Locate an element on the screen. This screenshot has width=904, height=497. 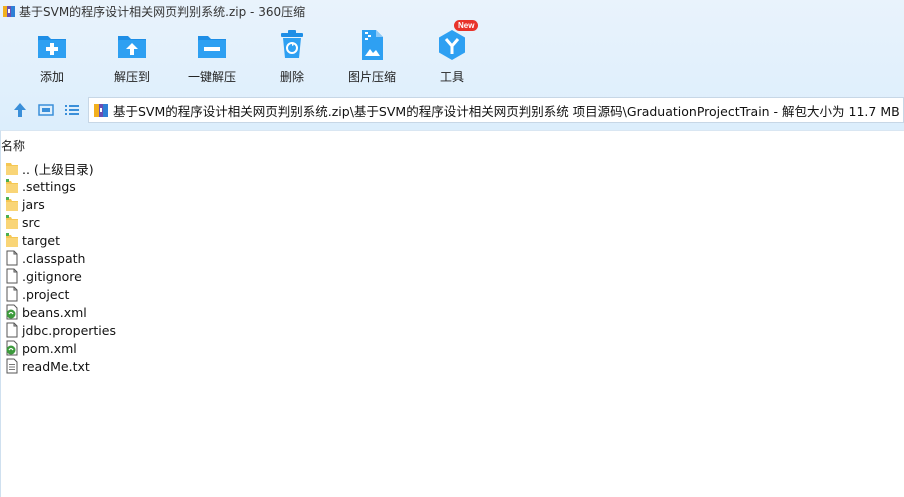
delete-button: 删除 is located at coordinates (292, 57).